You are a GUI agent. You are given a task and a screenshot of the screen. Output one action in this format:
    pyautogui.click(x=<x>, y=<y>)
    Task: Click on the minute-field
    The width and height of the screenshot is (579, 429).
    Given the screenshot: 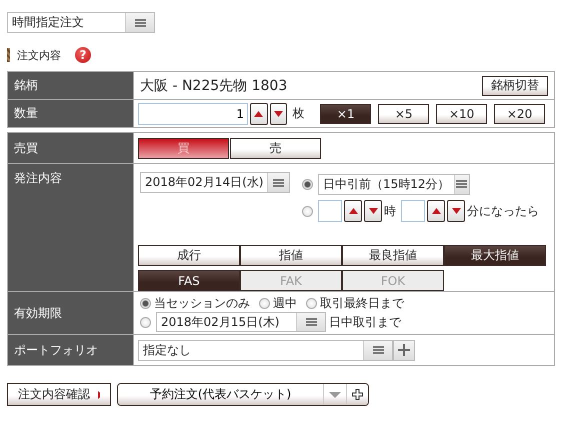 What is the action you would take?
    pyautogui.click(x=413, y=211)
    